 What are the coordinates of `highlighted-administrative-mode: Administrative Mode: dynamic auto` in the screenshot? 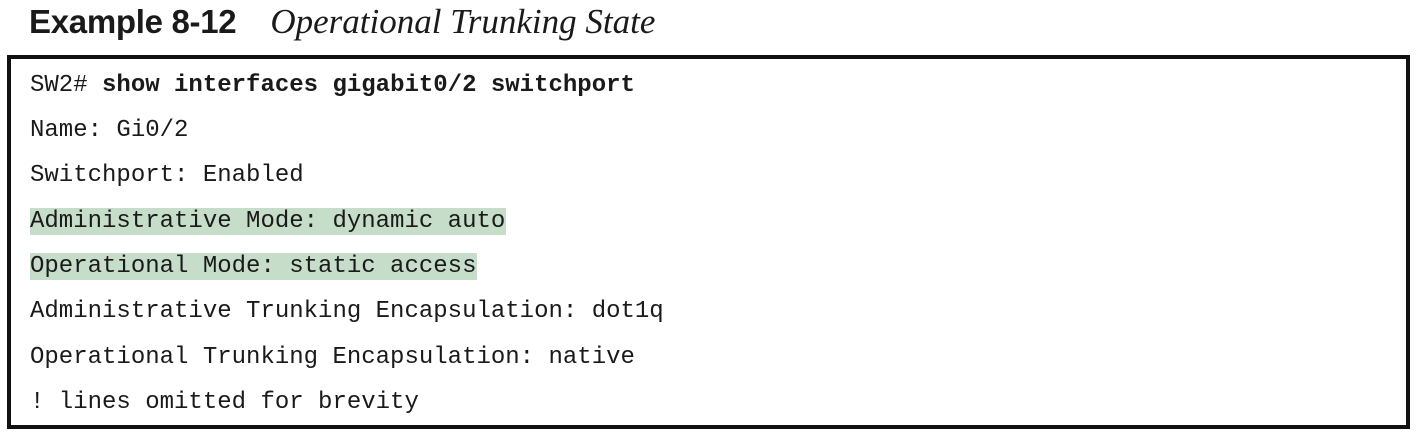 It's located at (268, 221).